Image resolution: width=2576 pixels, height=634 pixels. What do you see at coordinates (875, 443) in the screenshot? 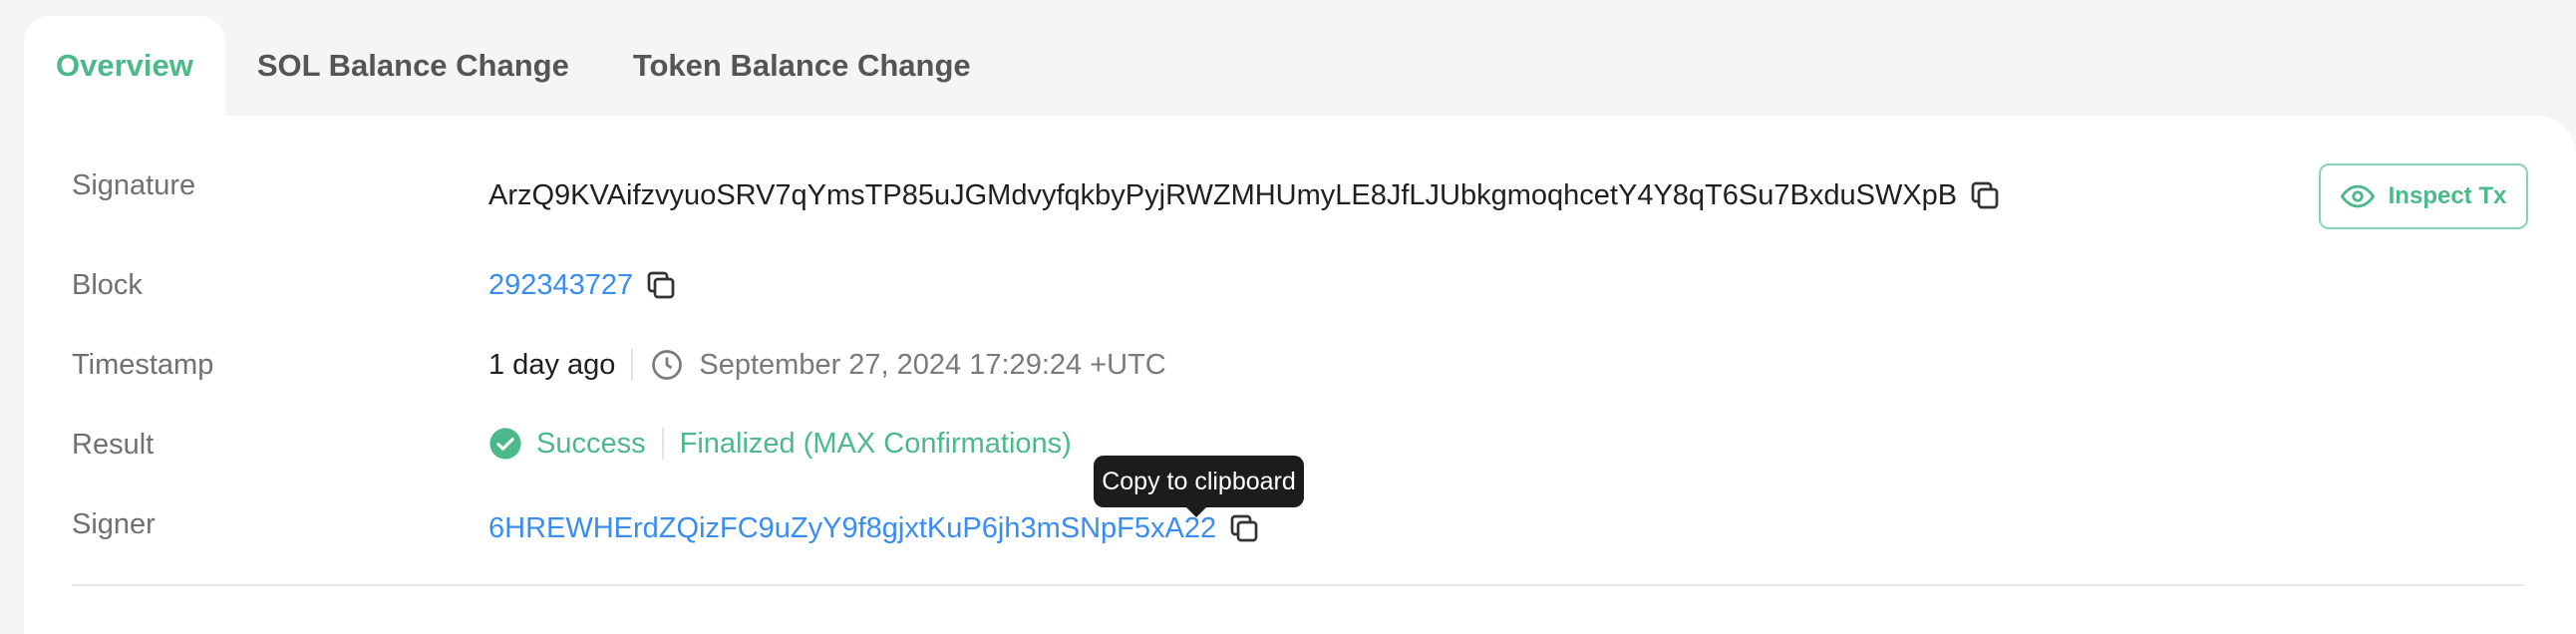
I see `result-confirmation: Finalized (MAX Confirmations)` at bounding box center [875, 443].